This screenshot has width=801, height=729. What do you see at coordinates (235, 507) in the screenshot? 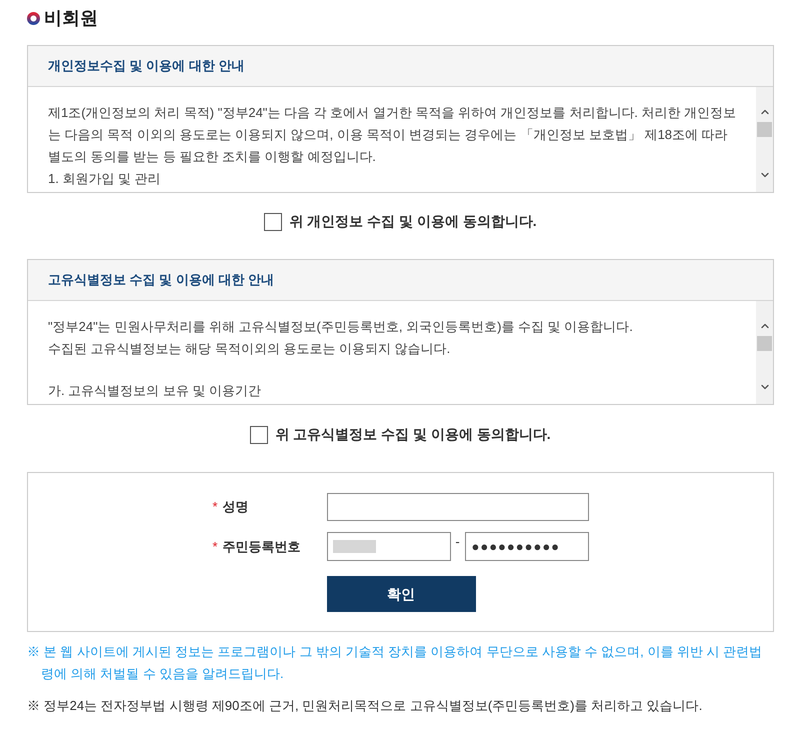
I see `field-label: 성명` at bounding box center [235, 507].